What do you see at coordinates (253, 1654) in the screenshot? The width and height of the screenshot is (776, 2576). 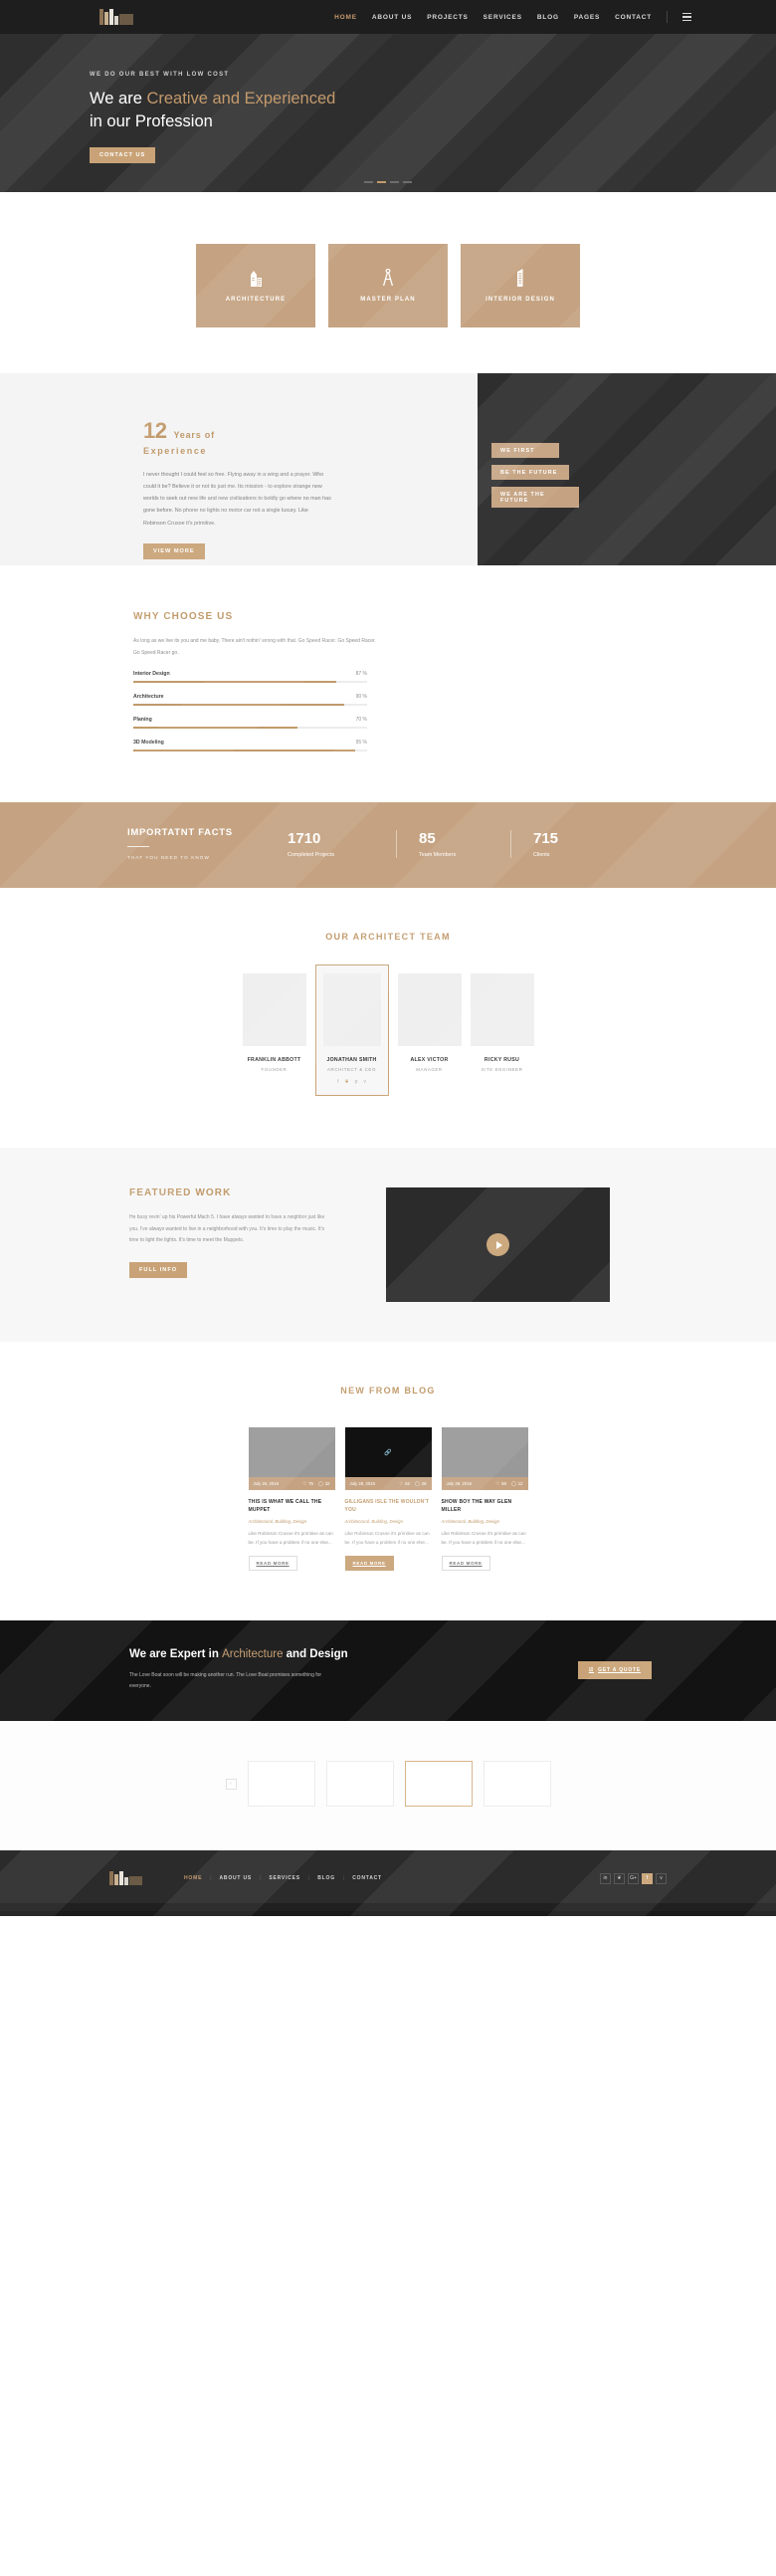 I see `cta-heading-accent: Architecture` at bounding box center [253, 1654].